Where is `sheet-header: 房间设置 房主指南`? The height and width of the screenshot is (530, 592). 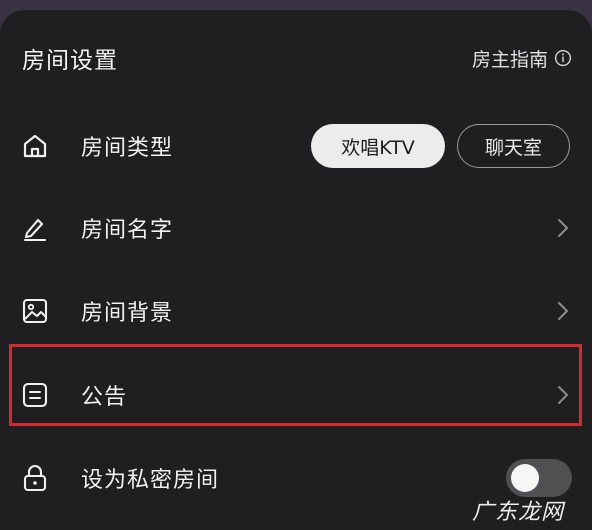 sheet-header: 房间设置 房主指南 is located at coordinates (297, 58).